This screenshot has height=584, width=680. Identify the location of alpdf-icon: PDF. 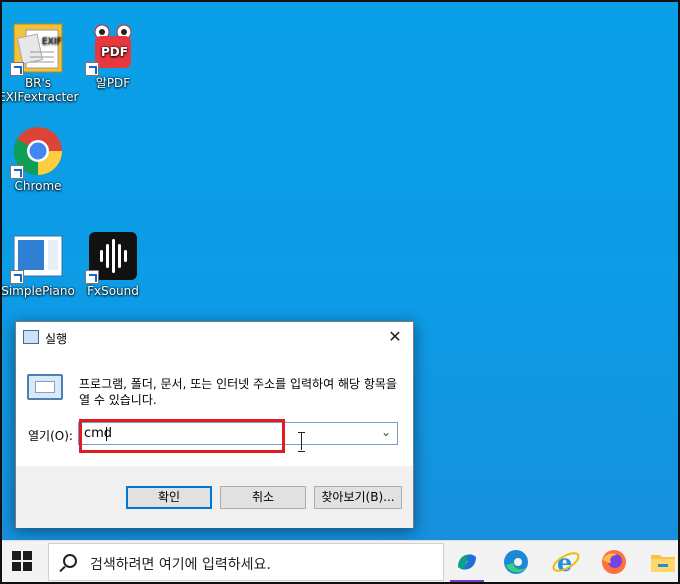
(112, 49).